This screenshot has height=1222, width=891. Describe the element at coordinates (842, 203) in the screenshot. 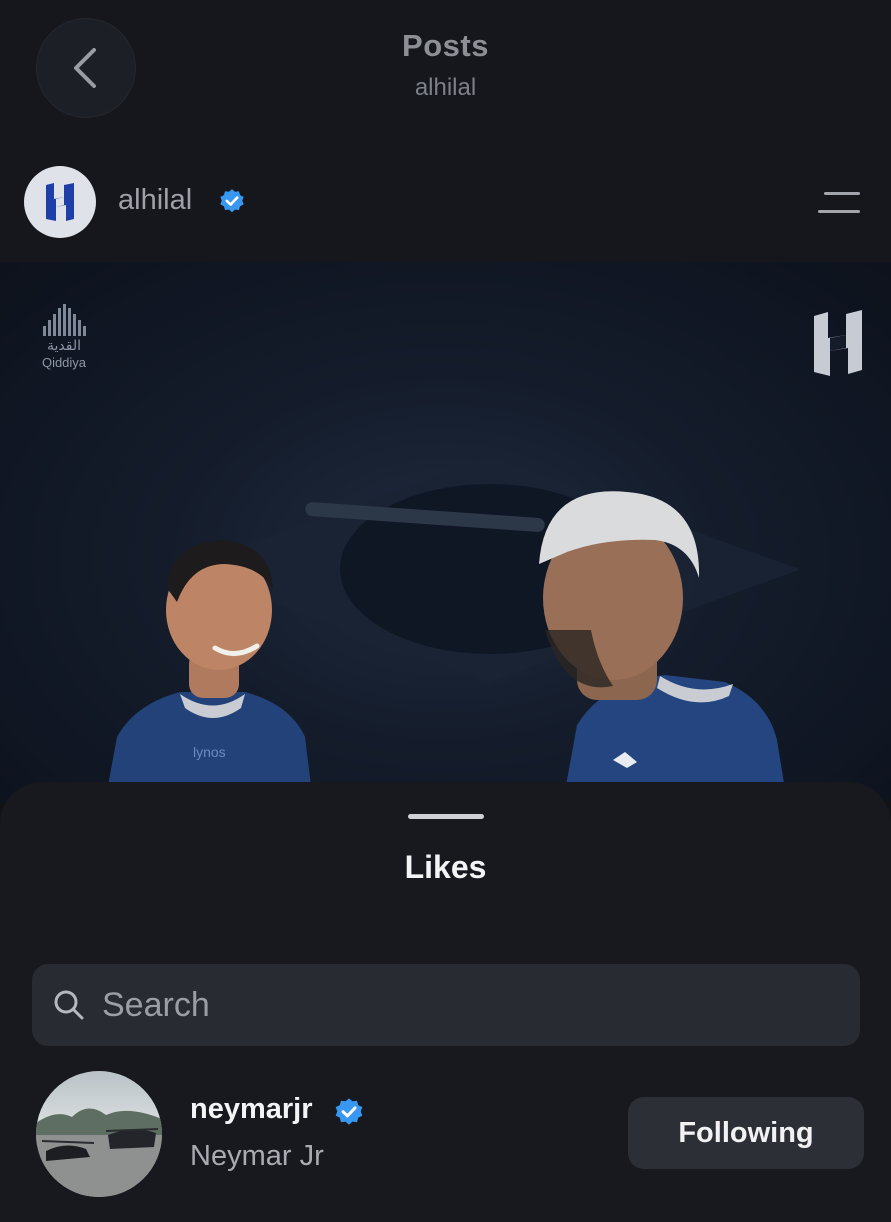

I see `menu-icon` at that location.